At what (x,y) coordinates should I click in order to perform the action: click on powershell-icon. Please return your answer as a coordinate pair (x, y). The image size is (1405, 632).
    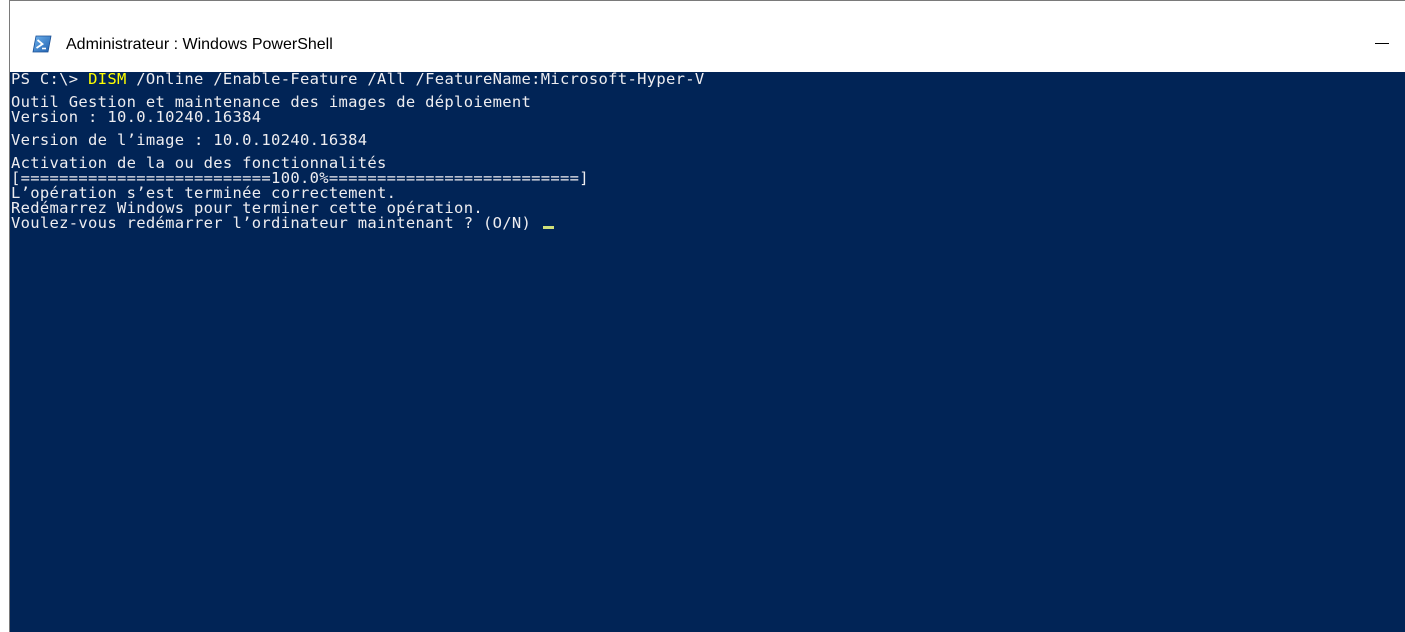
    Looking at the image, I should click on (42, 44).